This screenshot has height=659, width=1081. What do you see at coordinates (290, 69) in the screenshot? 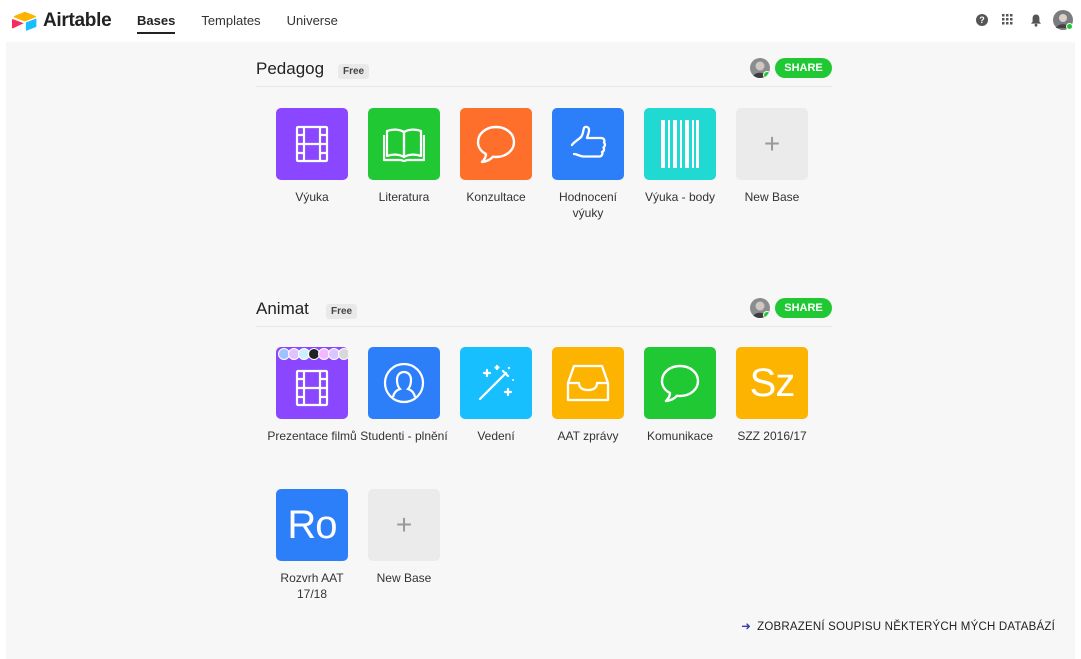
I see `workspace-name: Pedagog` at bounding box center [290, 69].